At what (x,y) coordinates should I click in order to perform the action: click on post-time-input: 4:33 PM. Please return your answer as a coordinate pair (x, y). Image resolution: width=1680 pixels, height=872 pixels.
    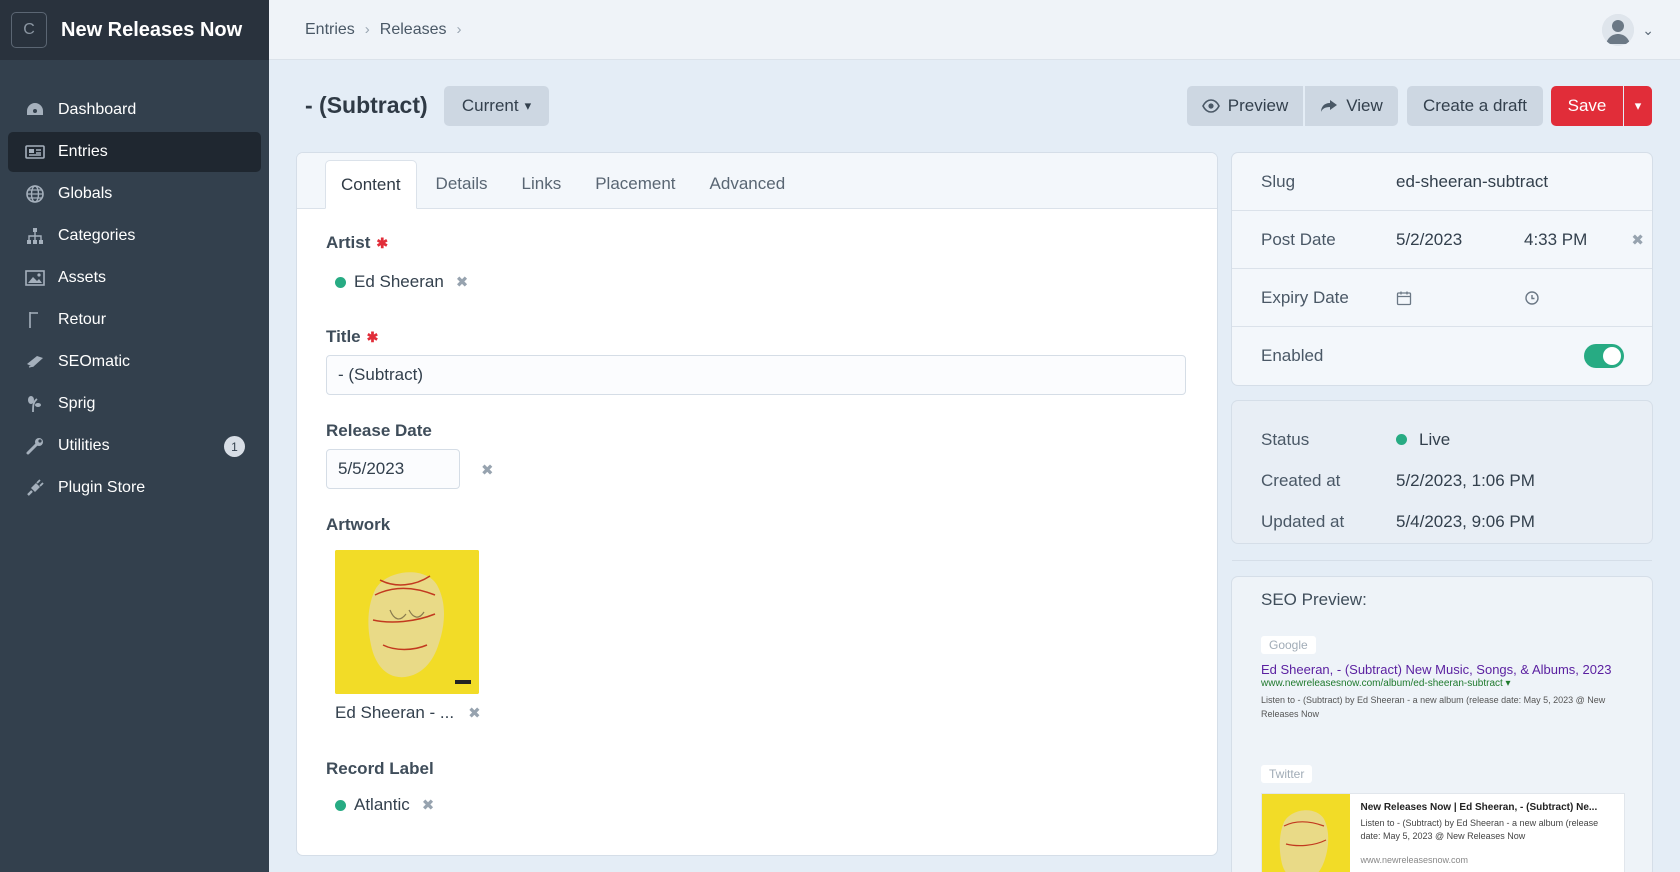
    Looking at the image, I should click on (1555, 240).